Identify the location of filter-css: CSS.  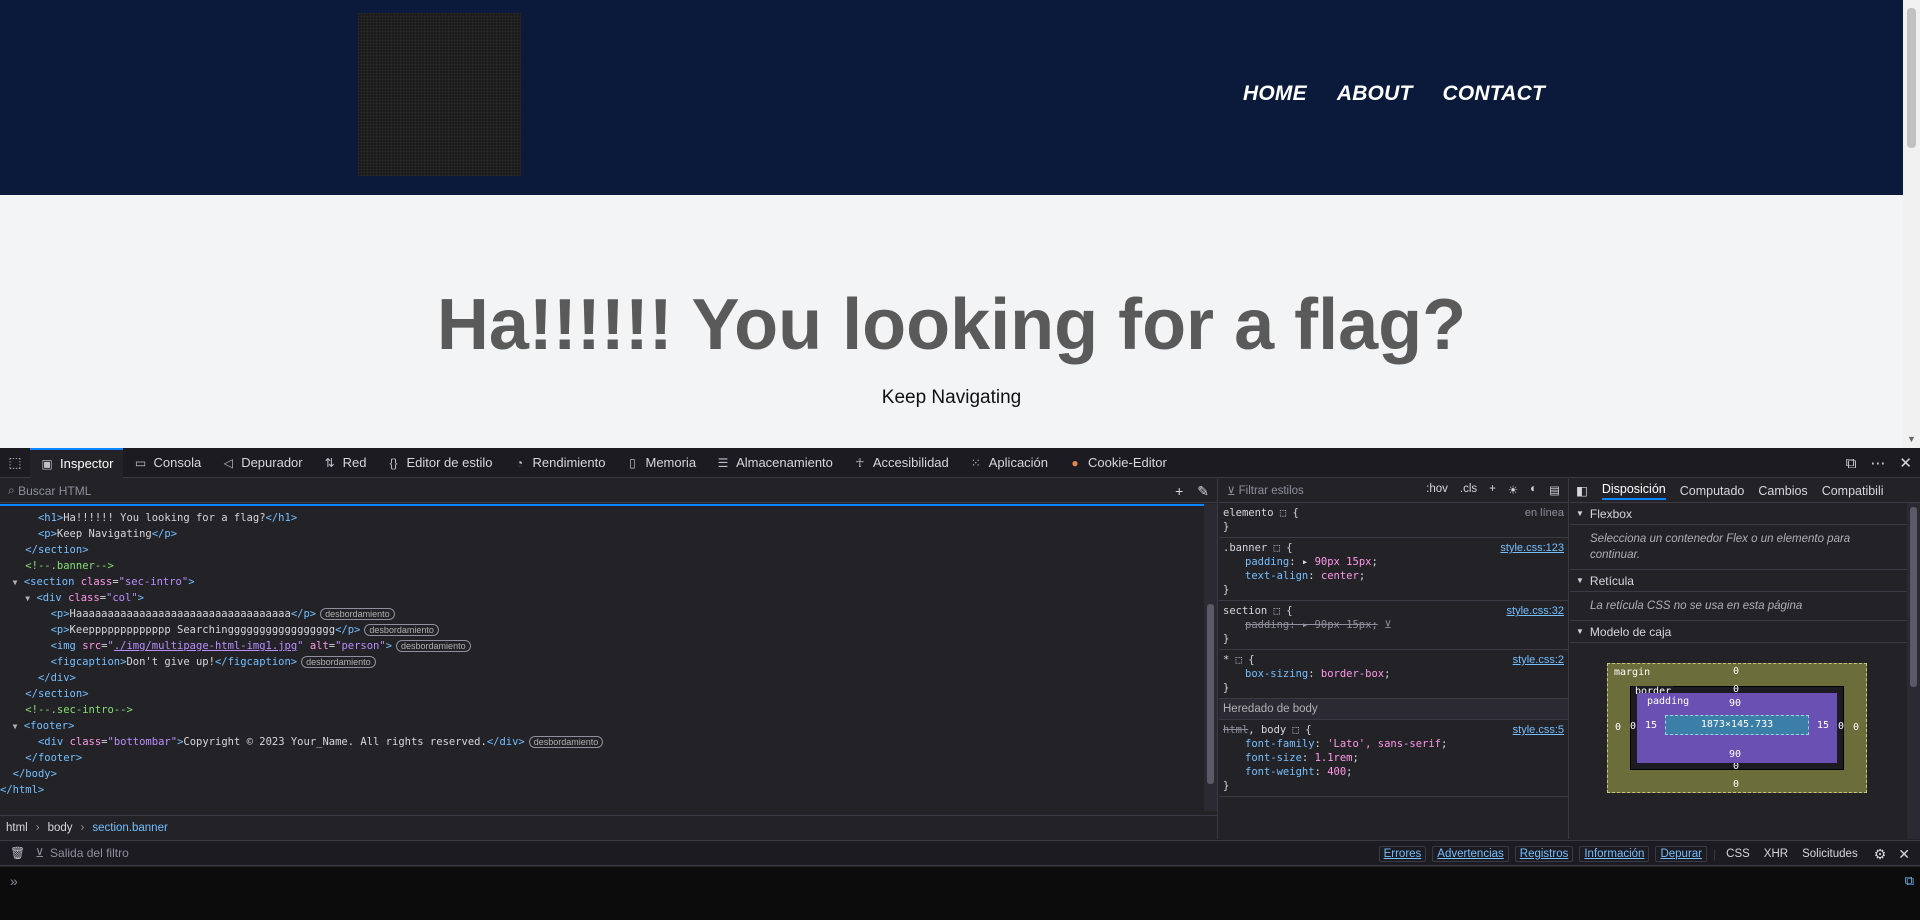
(1738, 854).